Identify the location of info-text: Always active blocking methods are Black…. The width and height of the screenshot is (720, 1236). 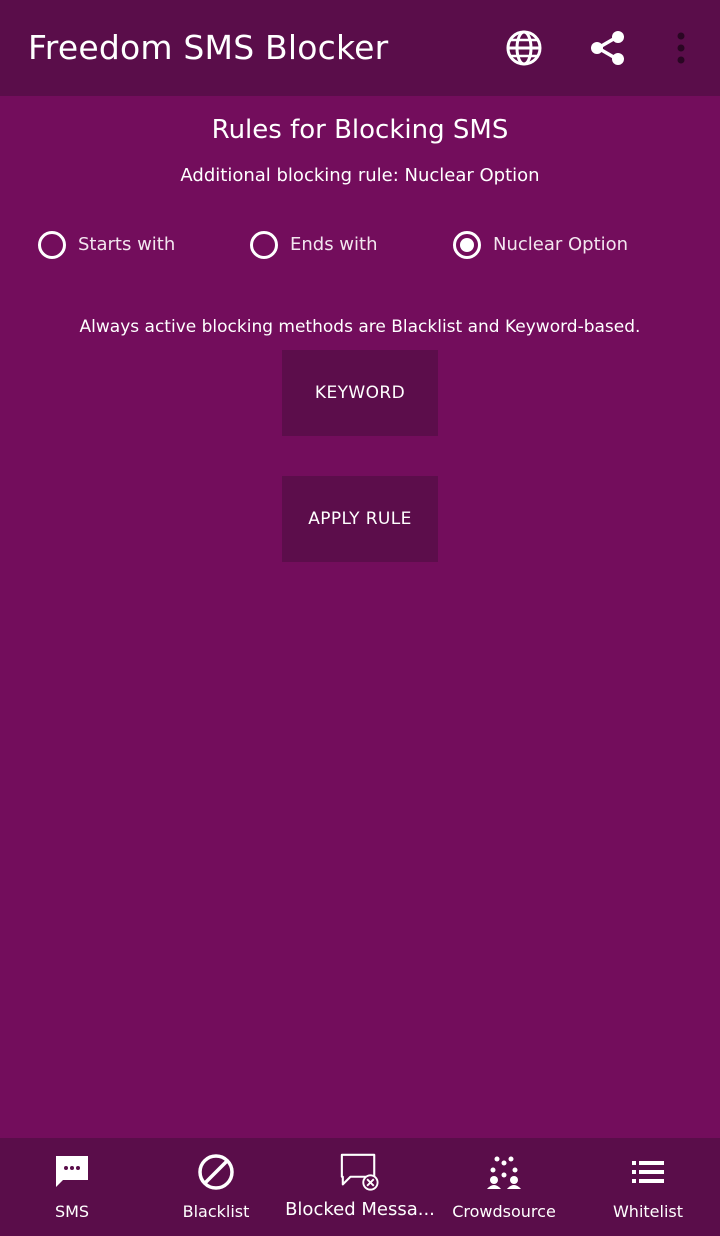
(360, 327).